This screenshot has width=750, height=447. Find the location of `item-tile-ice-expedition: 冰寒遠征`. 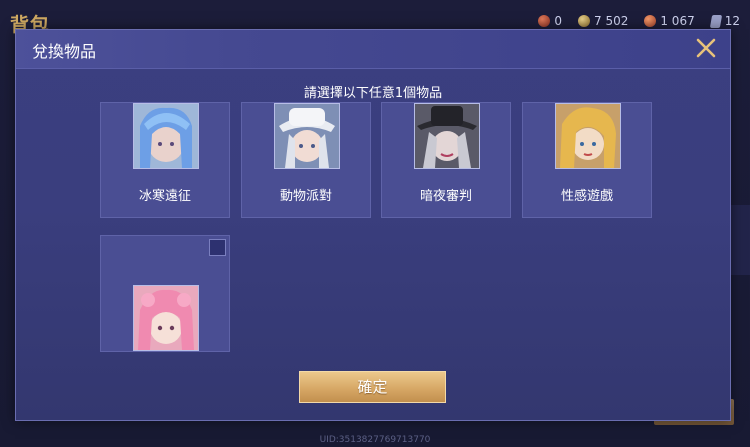

item-tile-ice-expedition: 冰寒遠征 is located at coordinates (165, 160).